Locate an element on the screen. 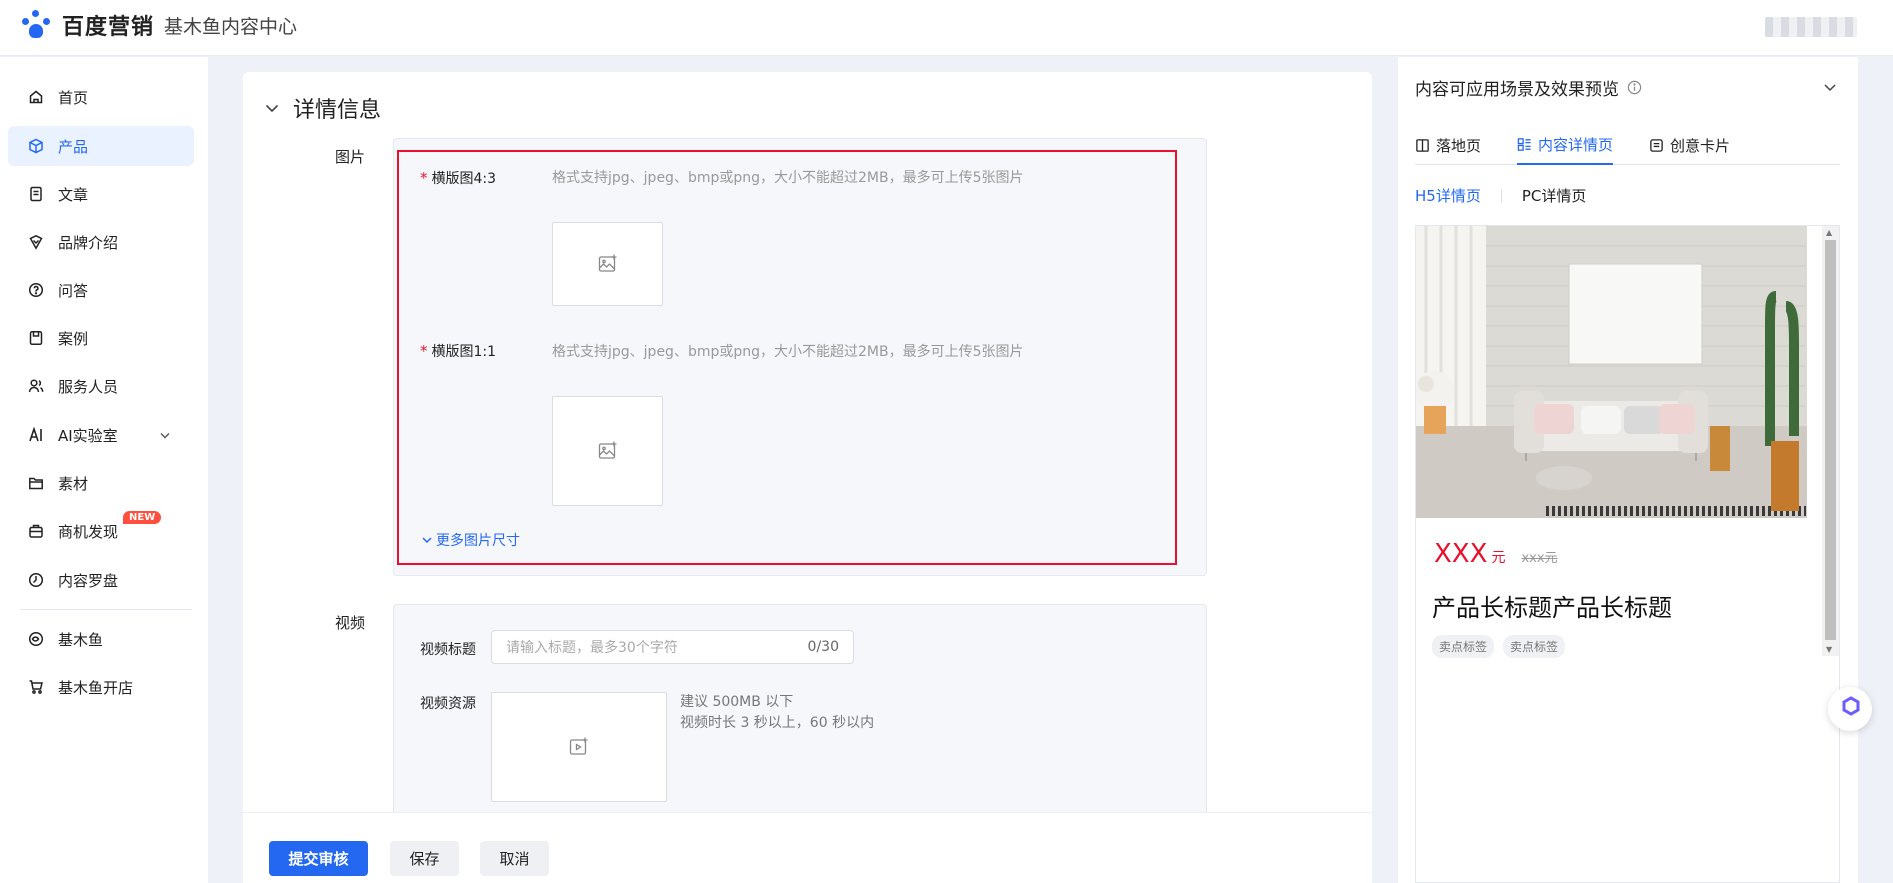 The width and height of the screenshot is (1893, 883). top-header: 百度营销 基木鱼内容中心 is located at coordinates (946, 28).